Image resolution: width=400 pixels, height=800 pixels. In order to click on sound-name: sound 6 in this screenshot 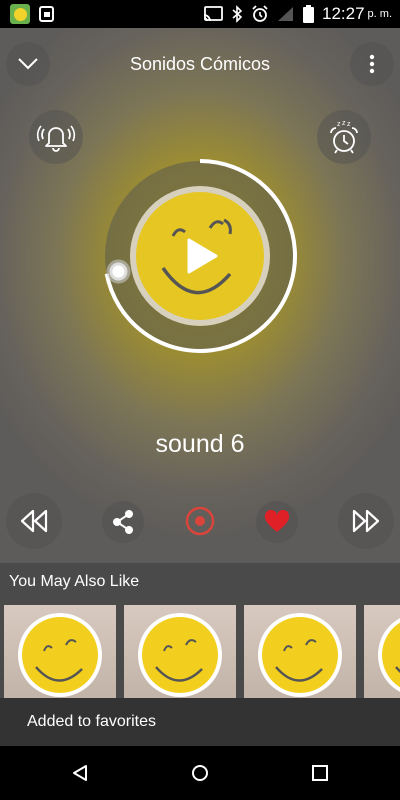, I will do `click(200, 444)`.